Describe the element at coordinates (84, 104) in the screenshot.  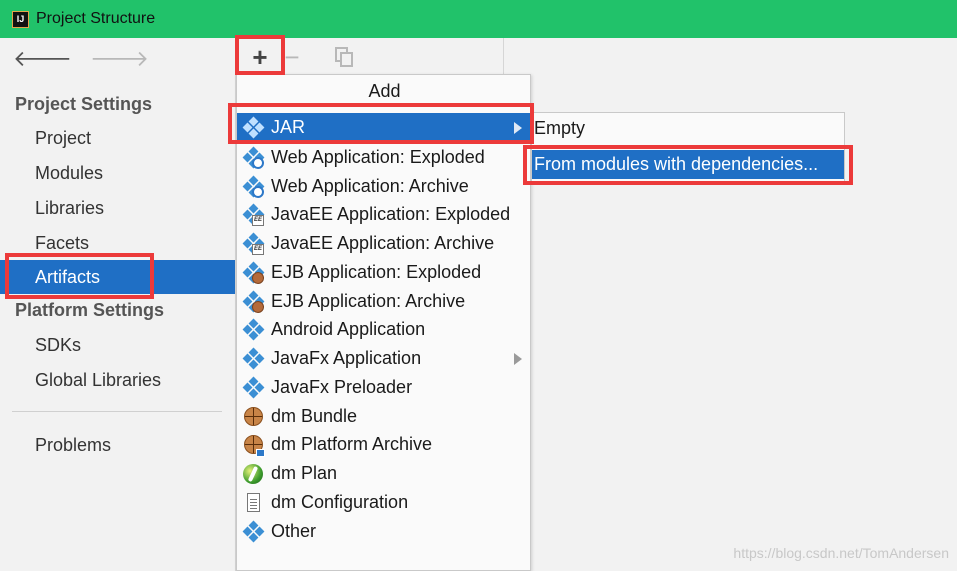
I see `project-settings-heading: Project Settings` at that location.